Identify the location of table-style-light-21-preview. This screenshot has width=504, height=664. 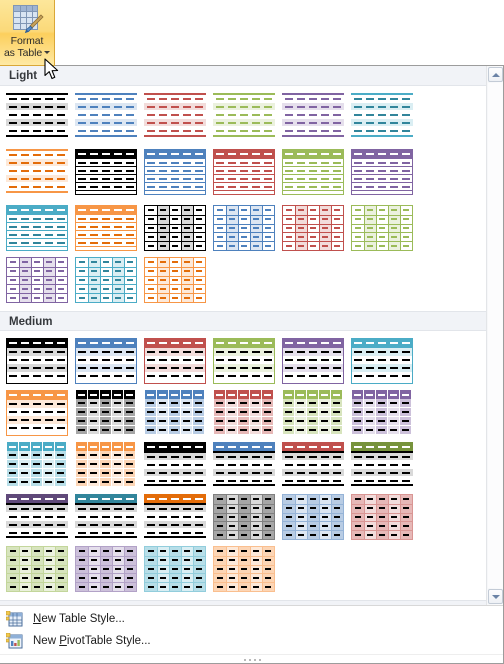
(175, 281).